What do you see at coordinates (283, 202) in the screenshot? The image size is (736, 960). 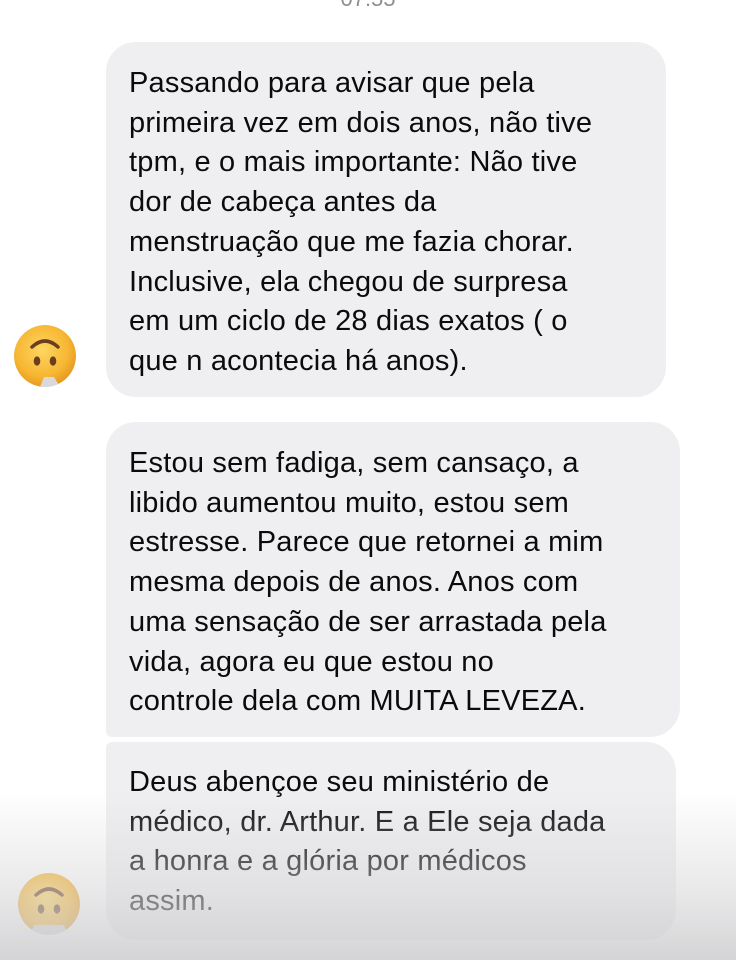 I see `message-text-line: dor de cabeça antes da` at bounding box center [283, 202].